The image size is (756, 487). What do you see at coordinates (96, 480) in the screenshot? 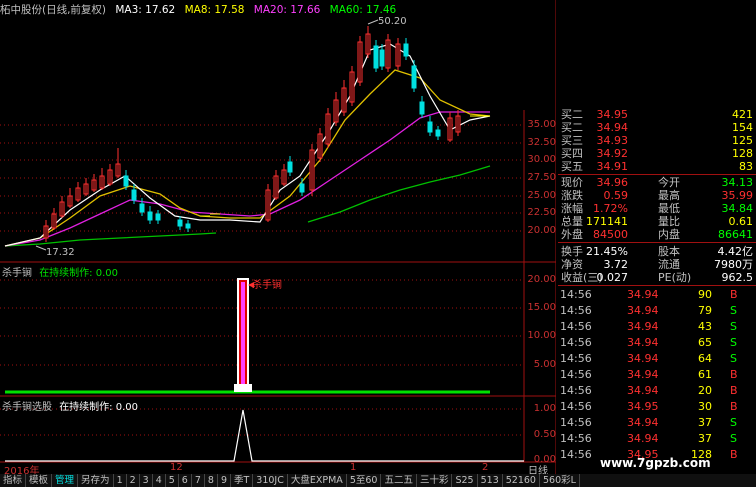
I see `tab-item: 另存为` at bounding box center [96, 480].